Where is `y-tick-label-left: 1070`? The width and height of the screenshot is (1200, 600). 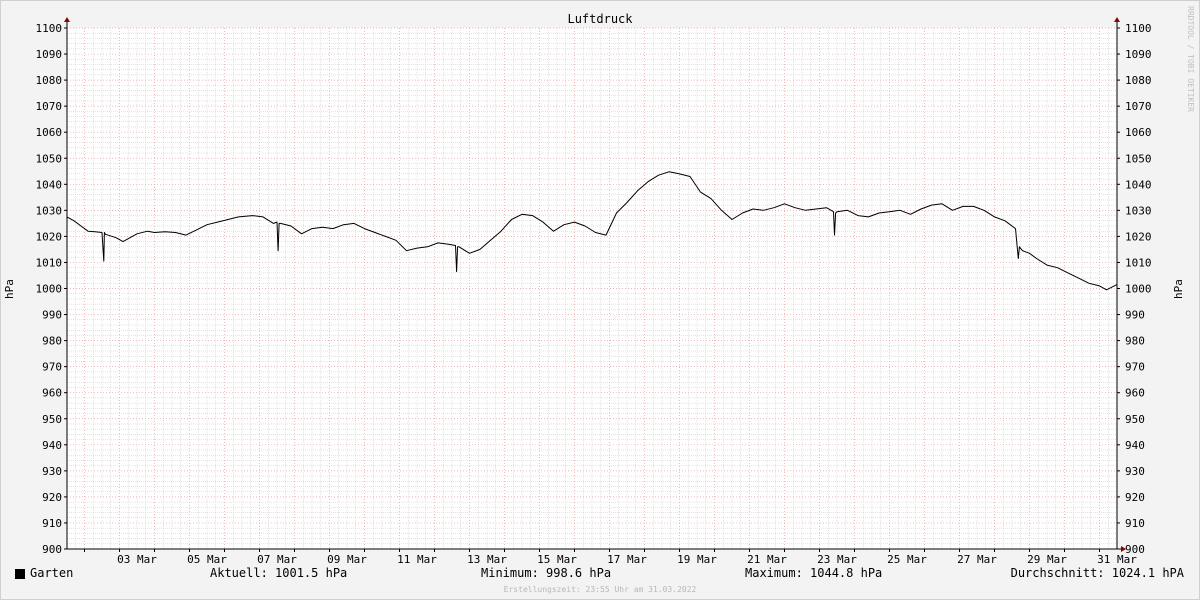
y-tick-label-left: 1070 is located at coordinates (49, 106).